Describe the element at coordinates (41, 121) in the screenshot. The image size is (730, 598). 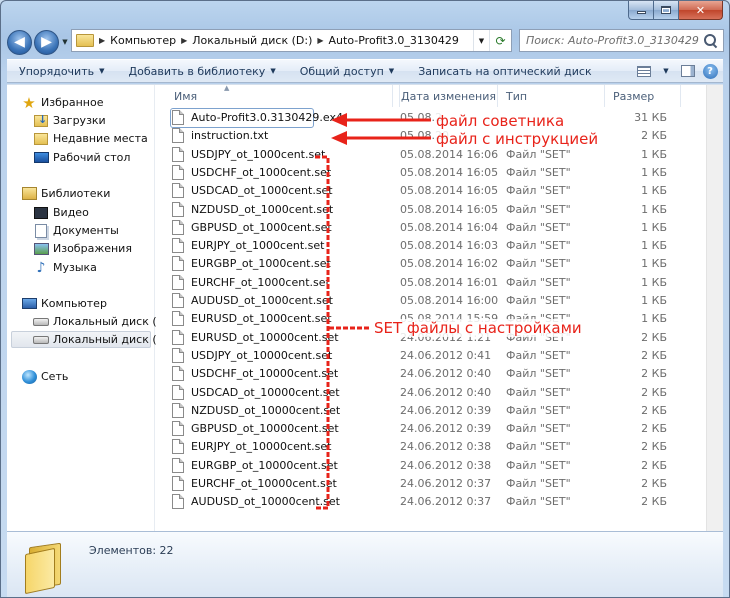
I see `downloads-folder-icon` at that location.